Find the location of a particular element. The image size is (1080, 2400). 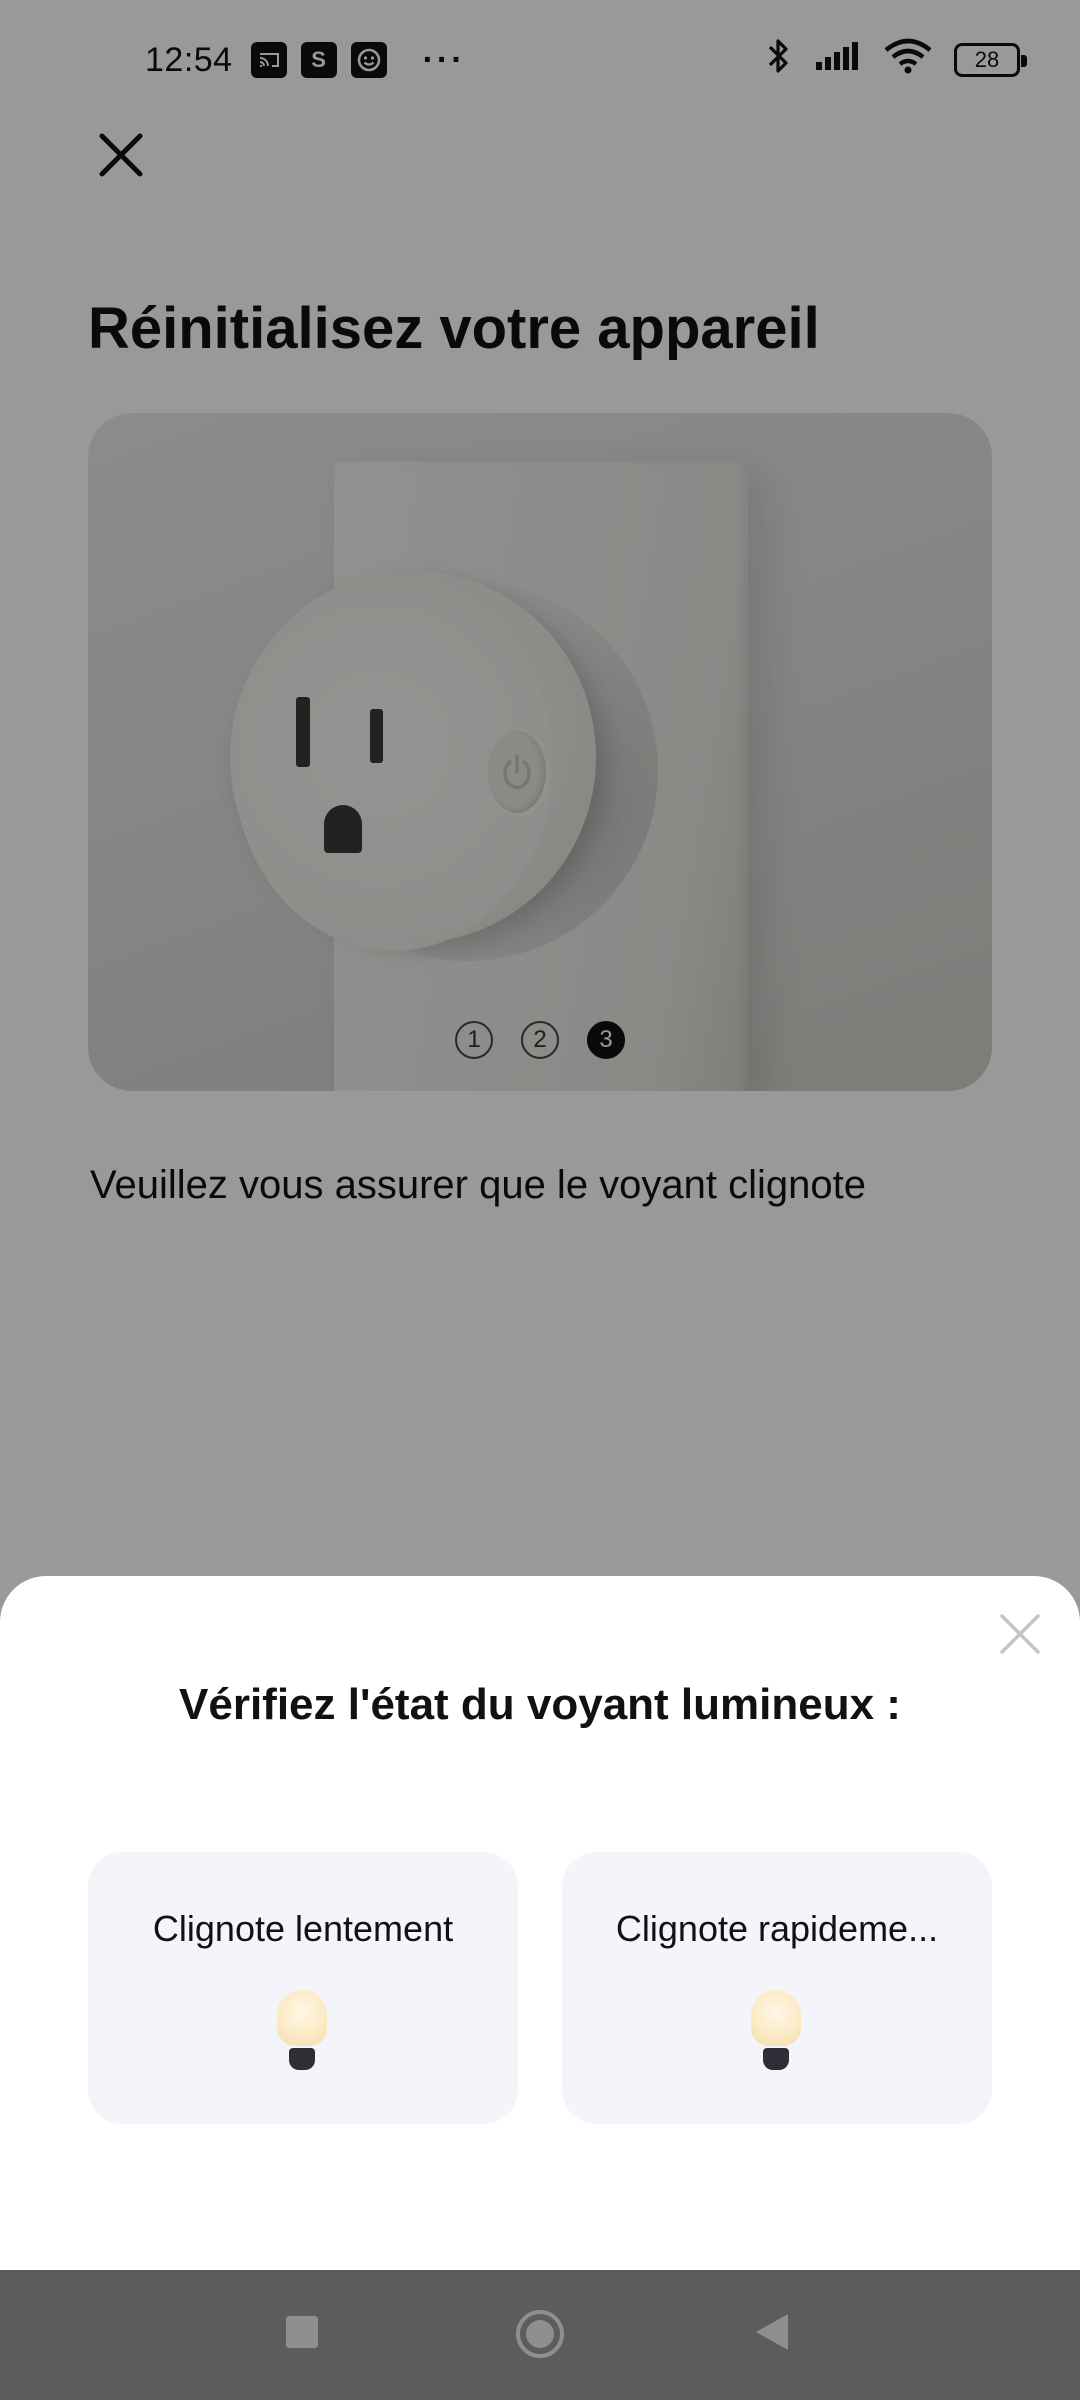

close-icon is located at coordinates (1020, 1634).